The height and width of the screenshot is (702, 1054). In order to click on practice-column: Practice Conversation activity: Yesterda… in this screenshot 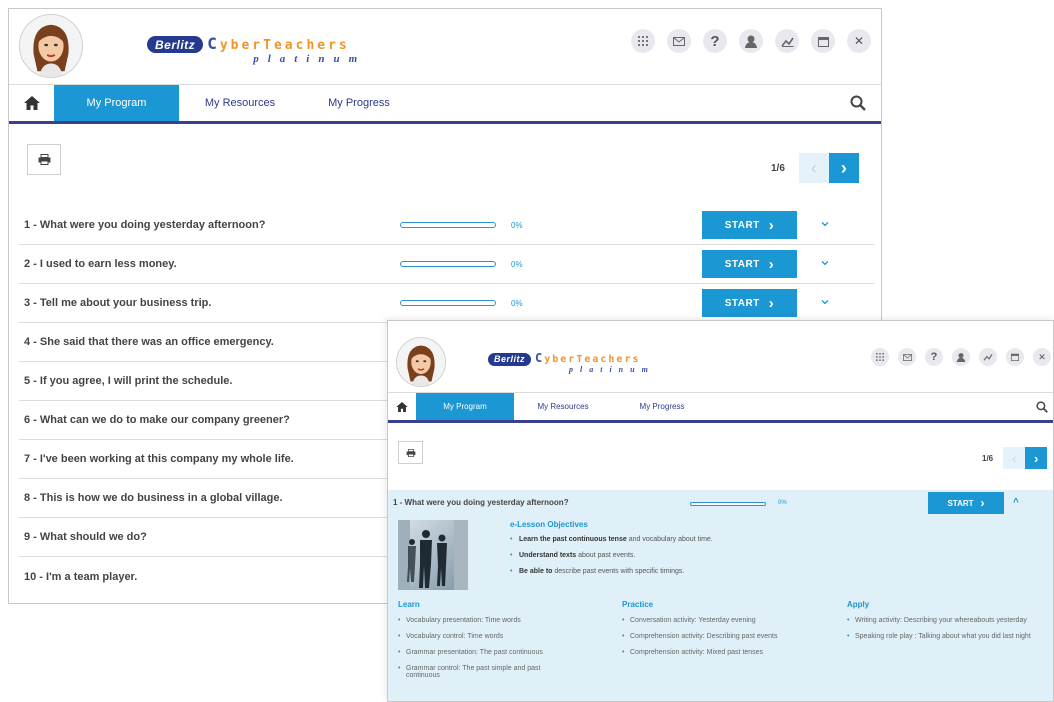, I will do `click(722, 628)`.